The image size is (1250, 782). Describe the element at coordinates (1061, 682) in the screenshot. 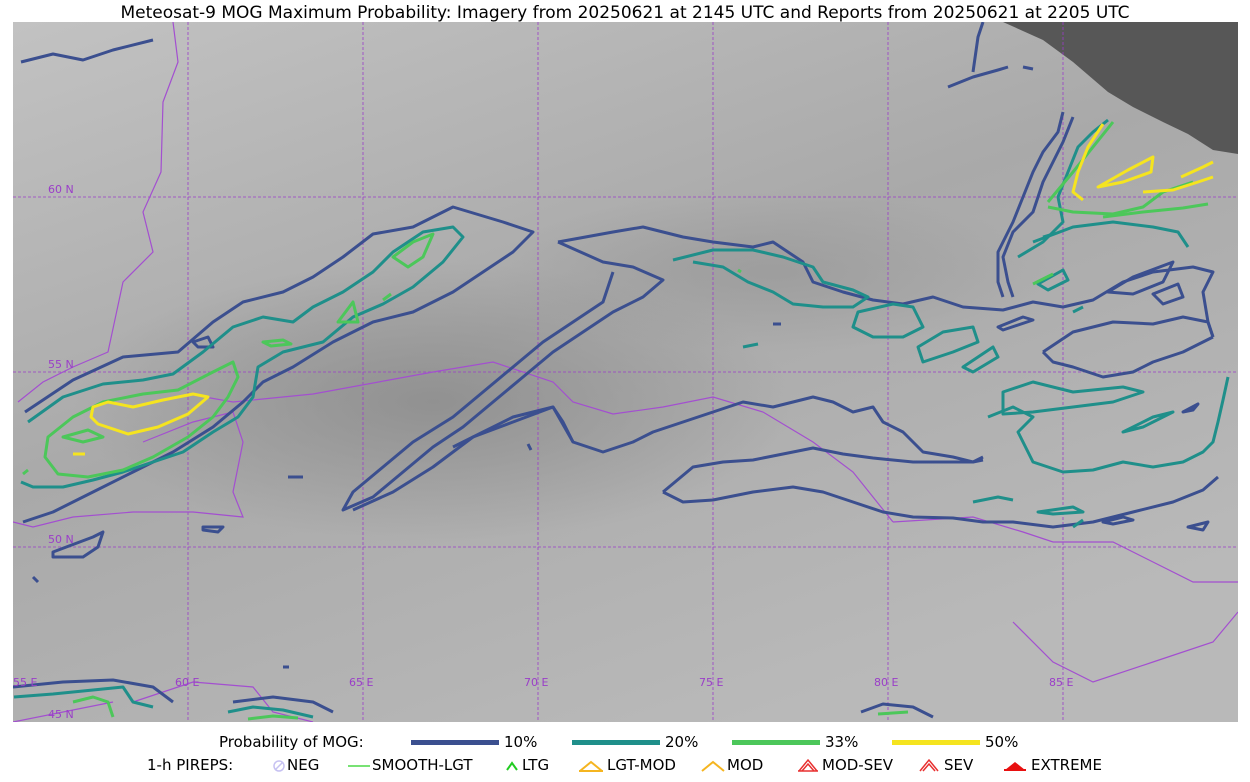

I see `longitude-label: 85 E` at that location.